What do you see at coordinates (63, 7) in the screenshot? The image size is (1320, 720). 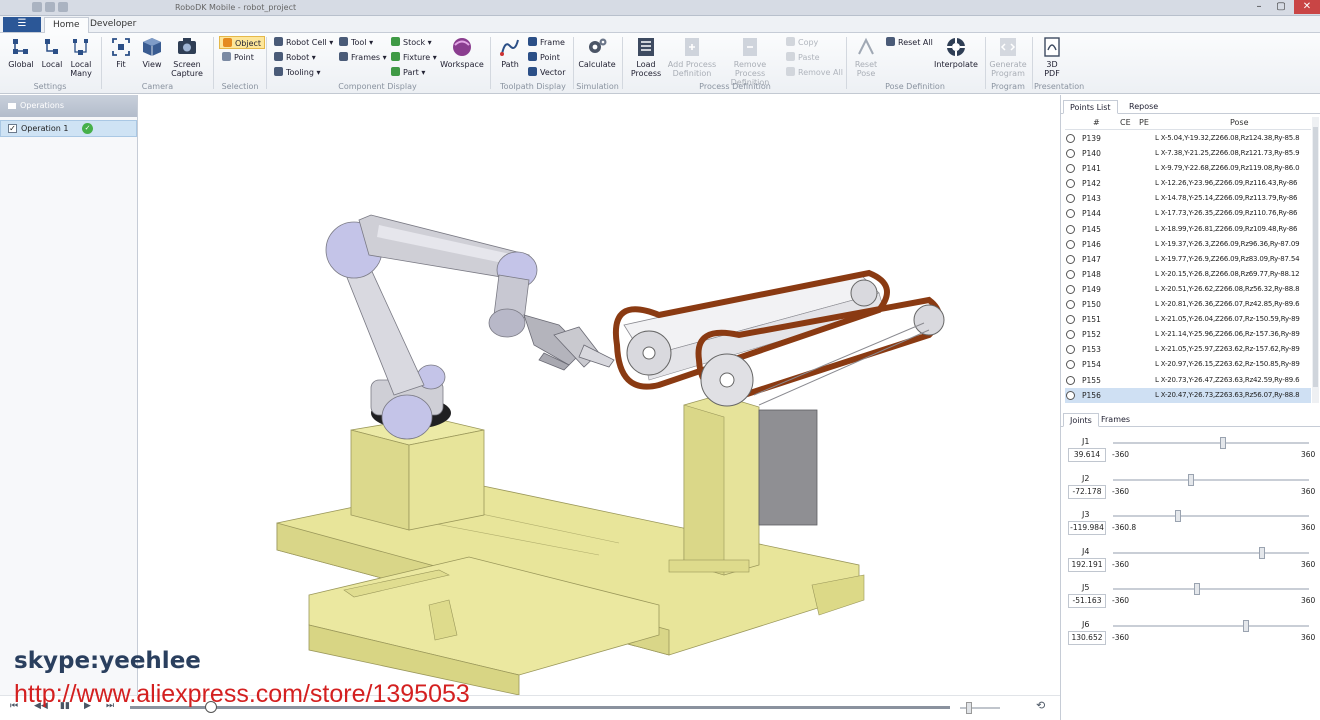 I see `redo-icon` at bounding box center [63, 7].